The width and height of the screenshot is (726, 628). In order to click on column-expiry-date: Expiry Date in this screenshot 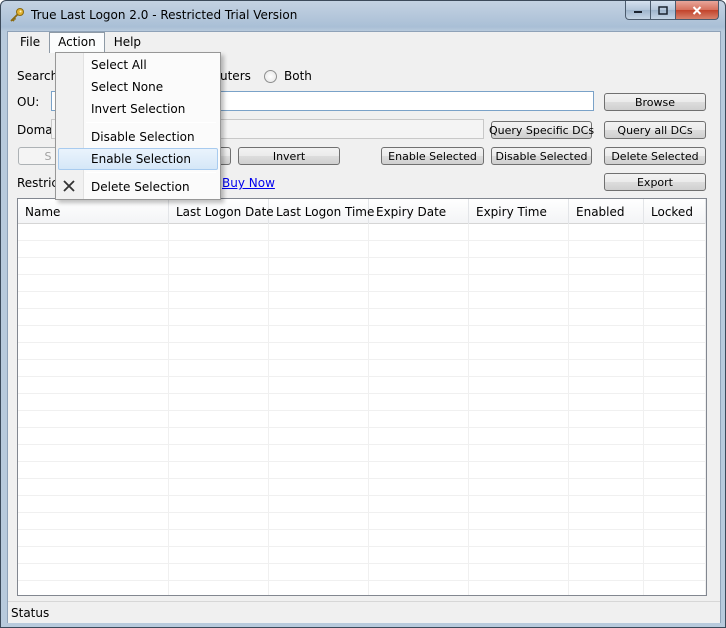, I will do `click(419, 211)`.